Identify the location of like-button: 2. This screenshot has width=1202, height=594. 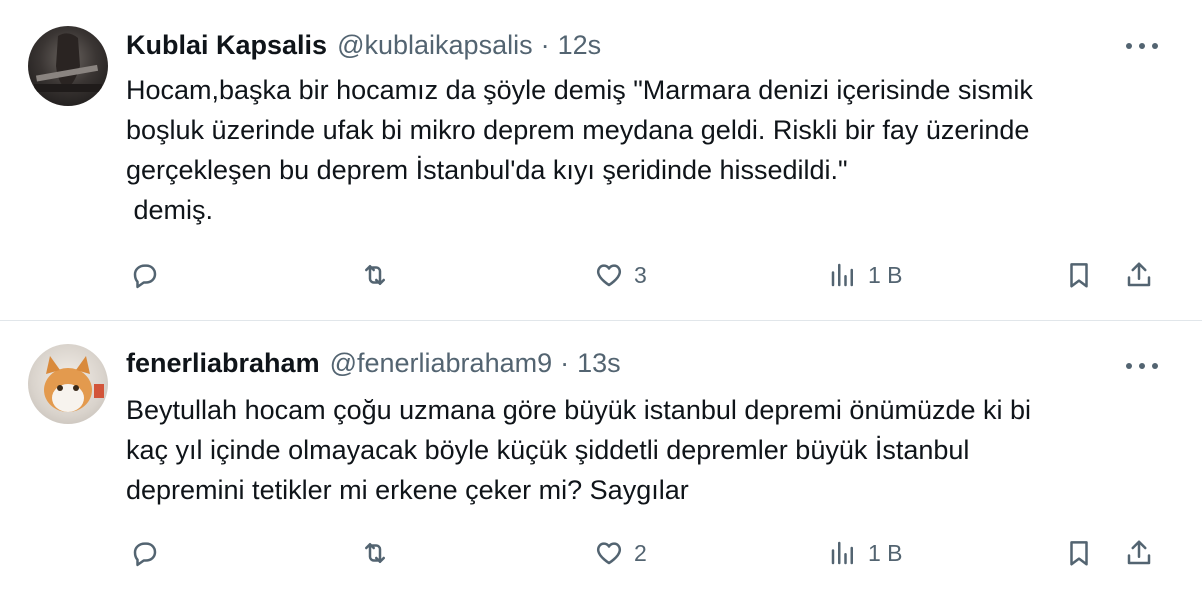
(620, 553).